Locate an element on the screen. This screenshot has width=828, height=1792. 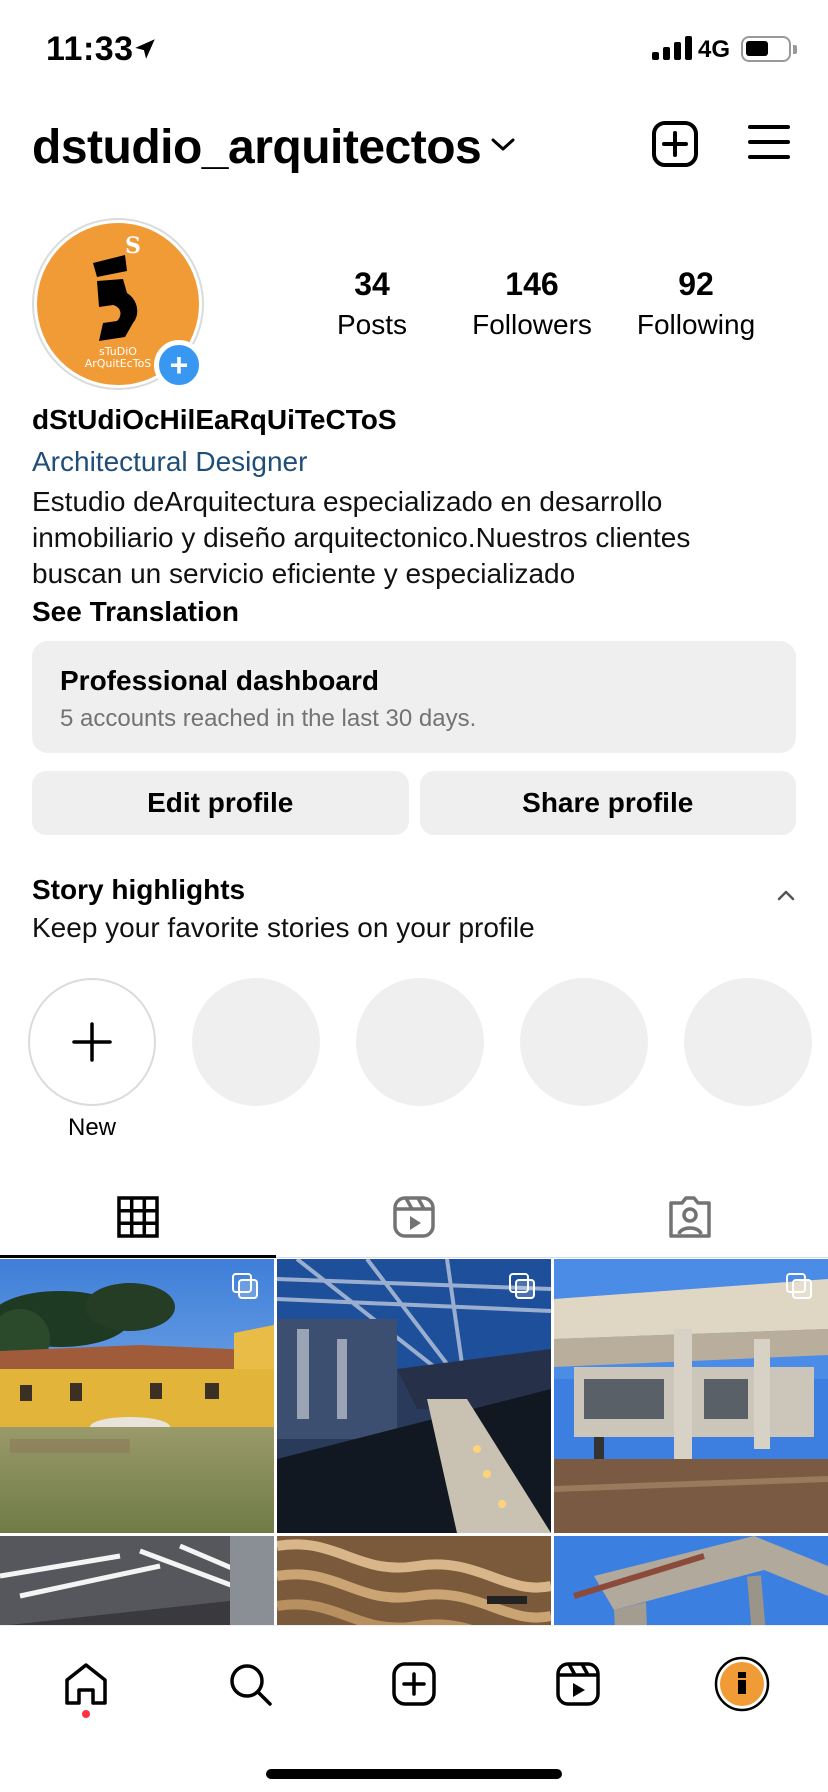
plus-icon is located at coordinates (92, 1042).